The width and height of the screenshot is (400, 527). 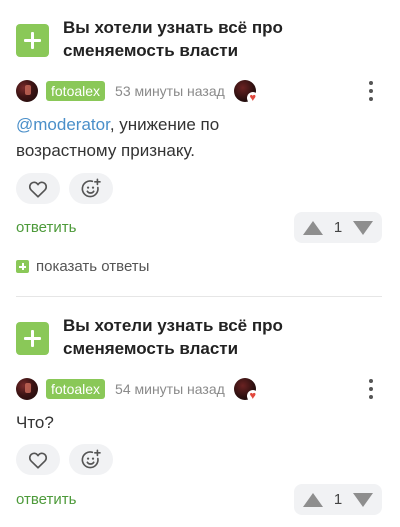 I want to click on expand-icon, so click(x=22, y=266).